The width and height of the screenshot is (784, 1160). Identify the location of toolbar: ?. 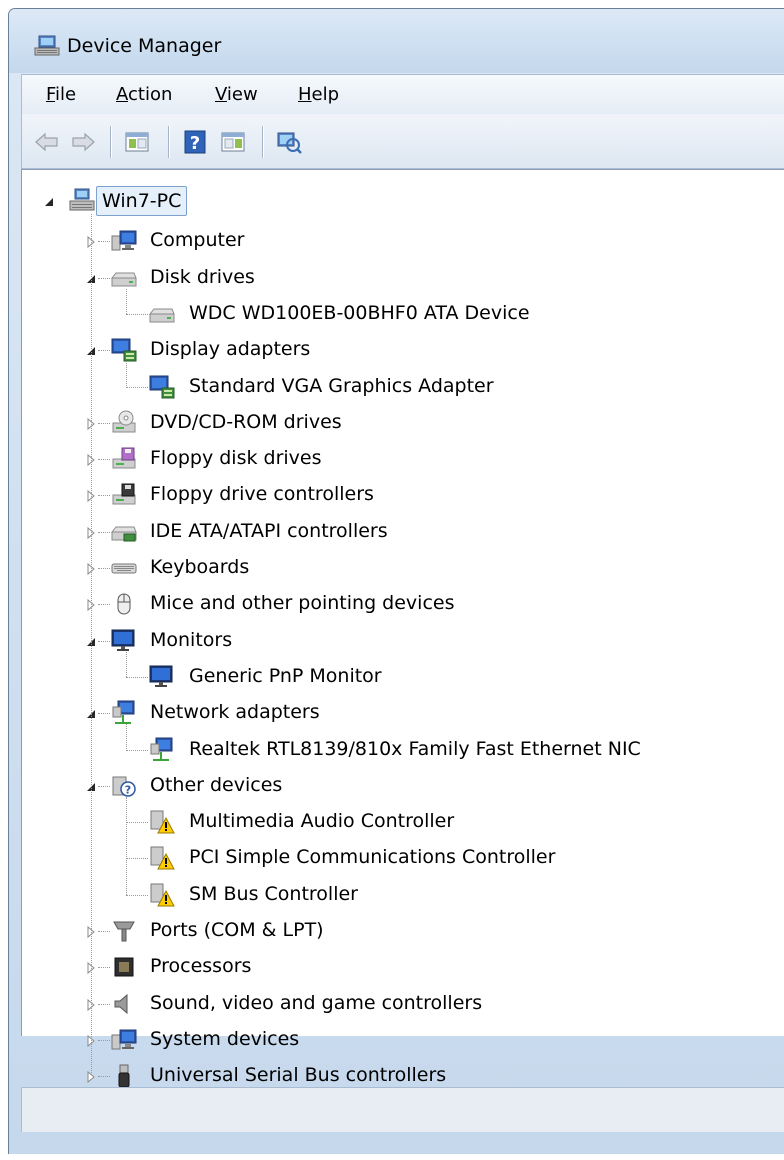
(402, 141).